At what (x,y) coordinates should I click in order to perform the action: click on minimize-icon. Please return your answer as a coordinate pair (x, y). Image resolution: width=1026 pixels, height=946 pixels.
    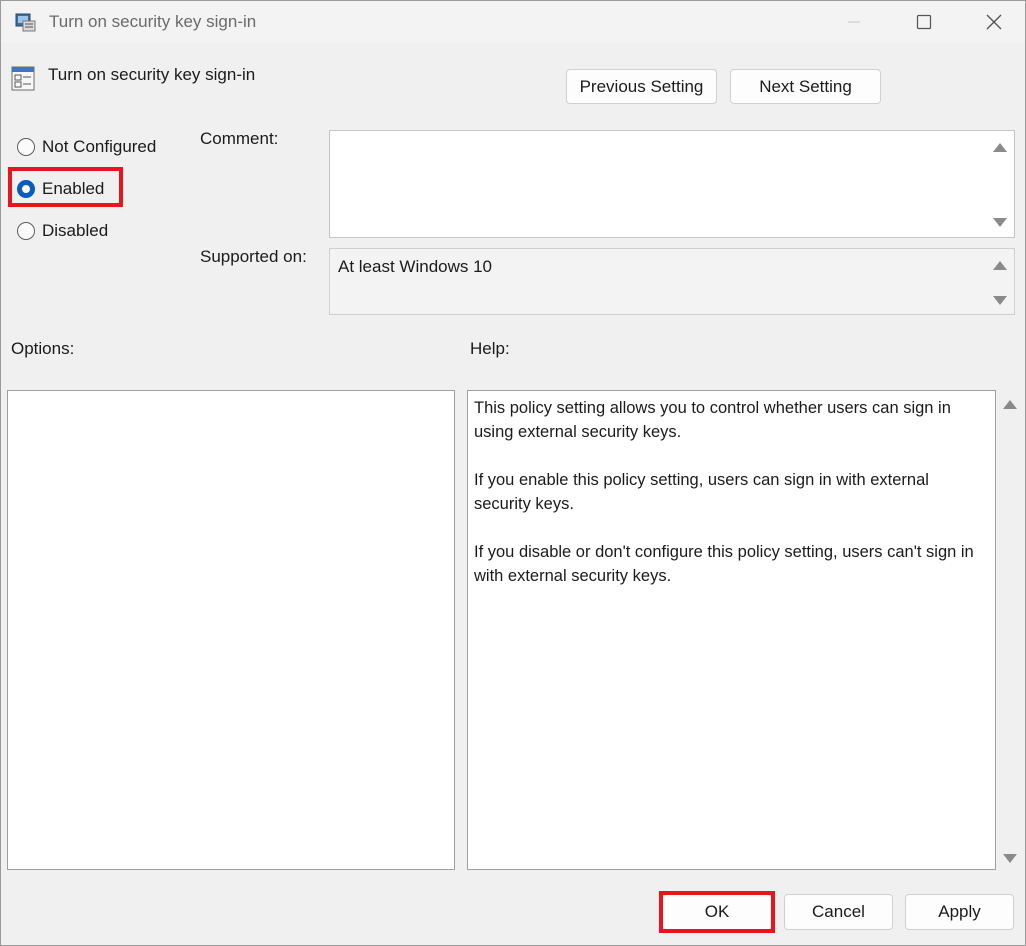
    Looking at the image, I should click on (854, 22).